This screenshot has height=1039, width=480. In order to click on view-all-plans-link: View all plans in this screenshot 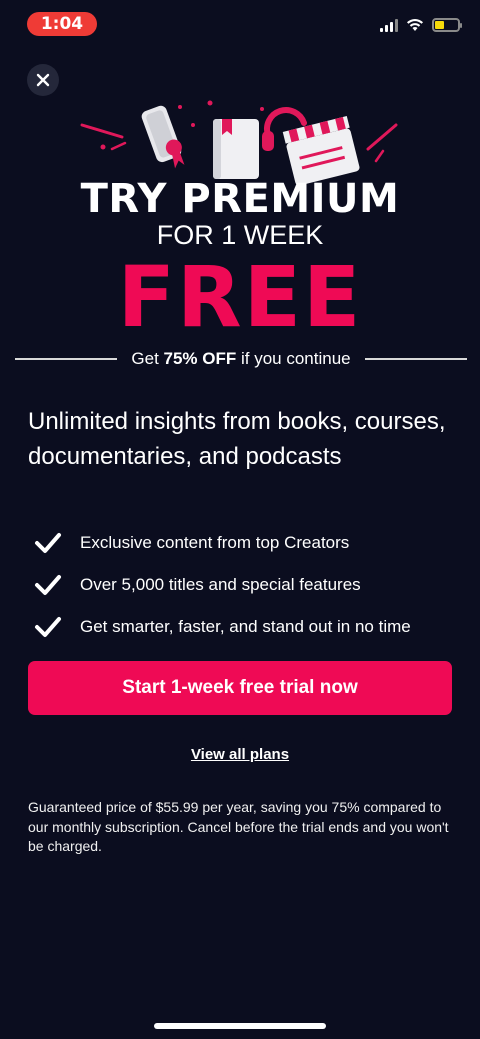, I will do `click(240, 754)`.